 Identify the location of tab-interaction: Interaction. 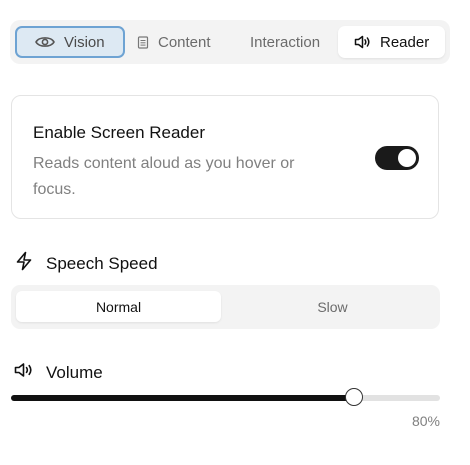
(295, 42).